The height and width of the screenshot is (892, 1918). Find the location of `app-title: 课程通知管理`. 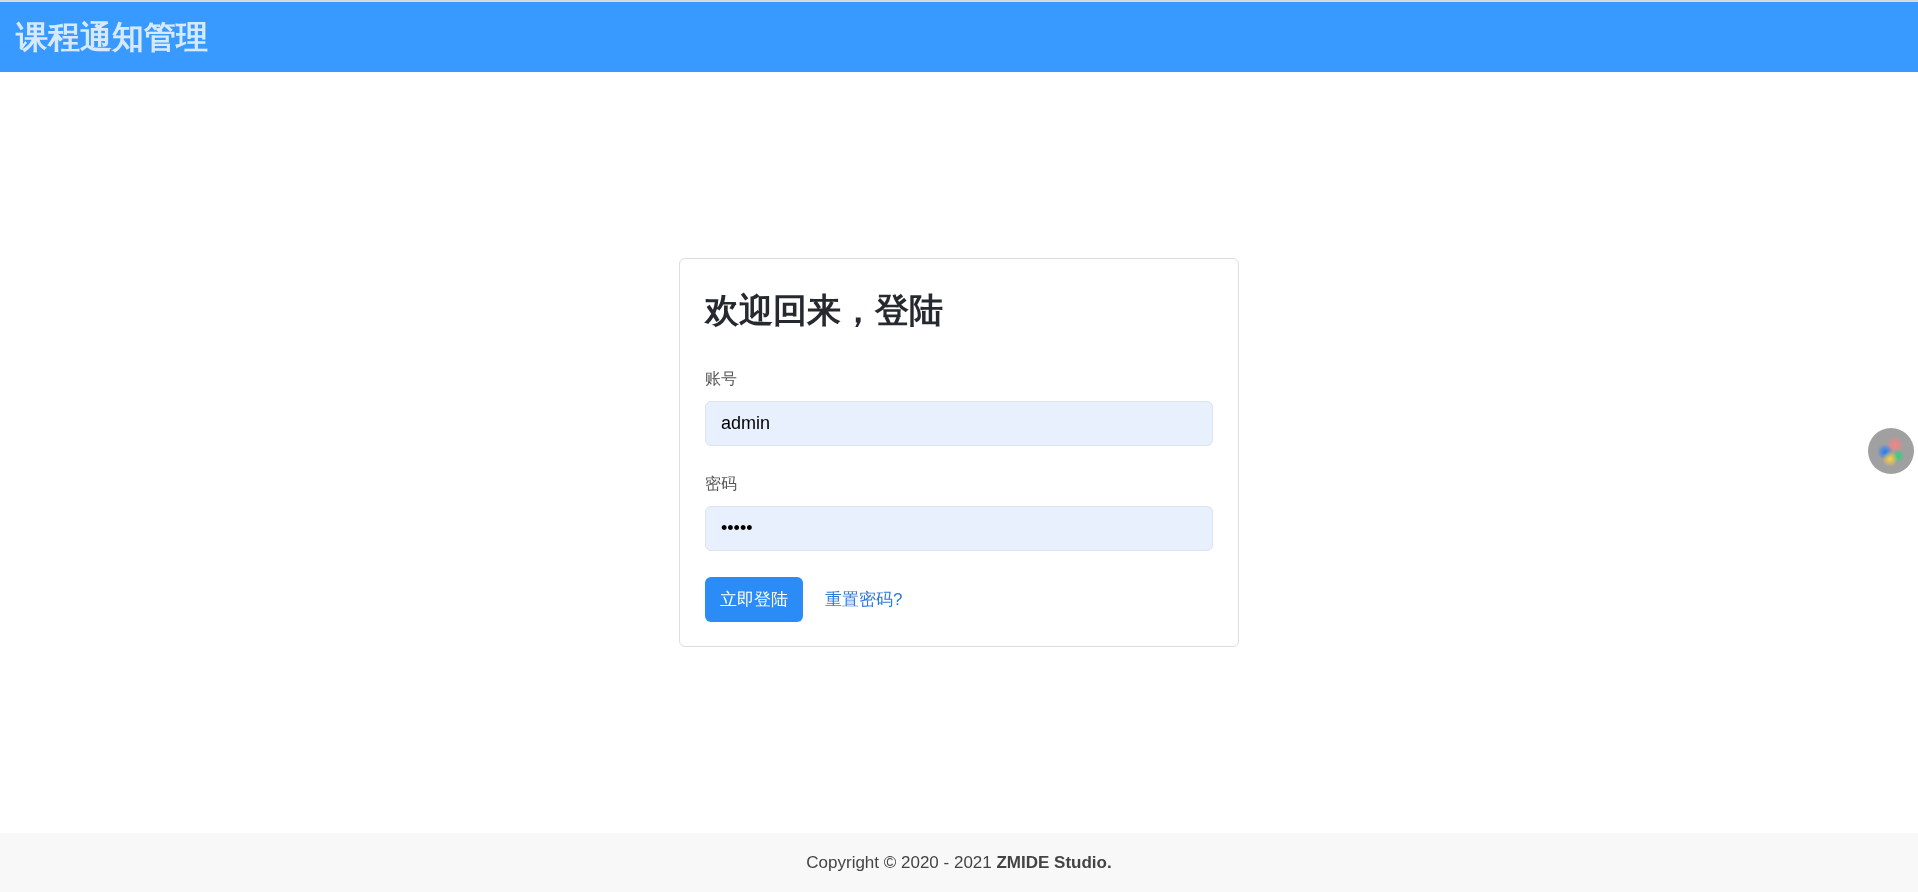

app-title: 课程通知管理 is located at coordinates (112, 37).